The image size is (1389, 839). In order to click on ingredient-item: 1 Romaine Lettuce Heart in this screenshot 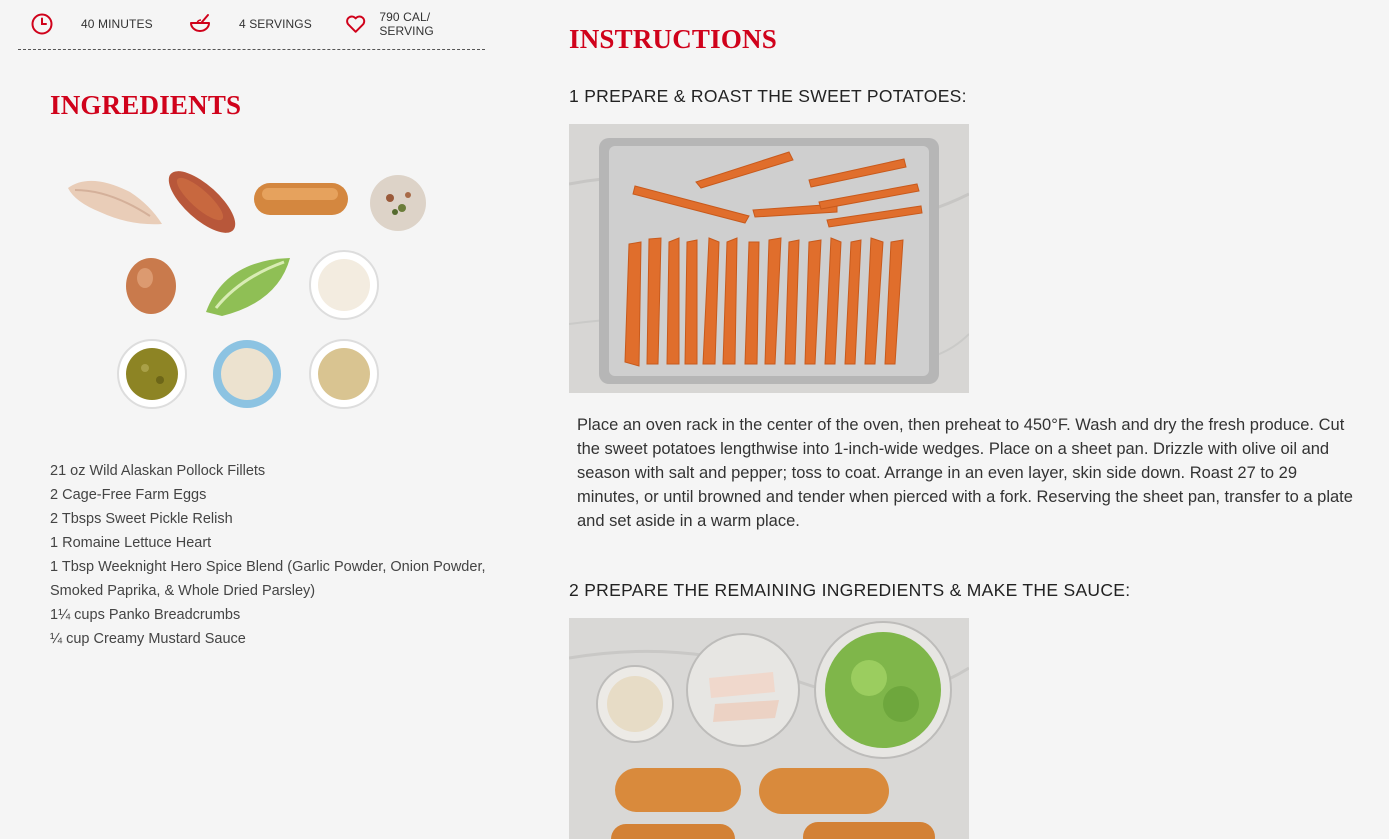, I will do `click(131, 543)`.